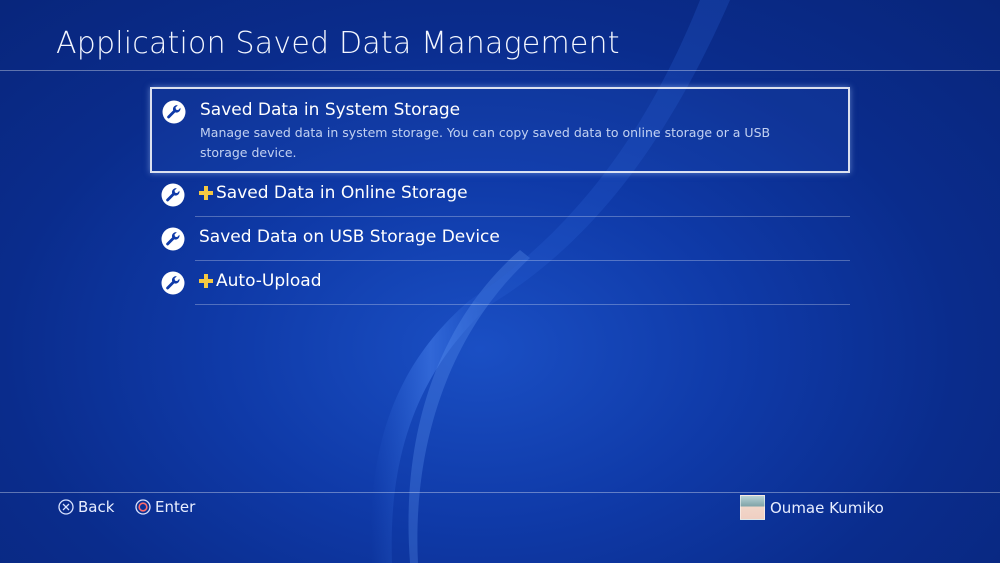 Image resolution: width=1000 pixels, height=563 pixels. What do you see at coordinates (96, 507) in the screenshot?
I see `back-label: Back` at bounding box center [96, 507].